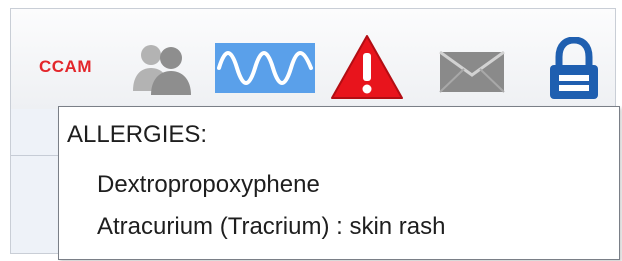 This screenshot has width=622, height=261. I want to click on mail-icon, so click(472, 72).